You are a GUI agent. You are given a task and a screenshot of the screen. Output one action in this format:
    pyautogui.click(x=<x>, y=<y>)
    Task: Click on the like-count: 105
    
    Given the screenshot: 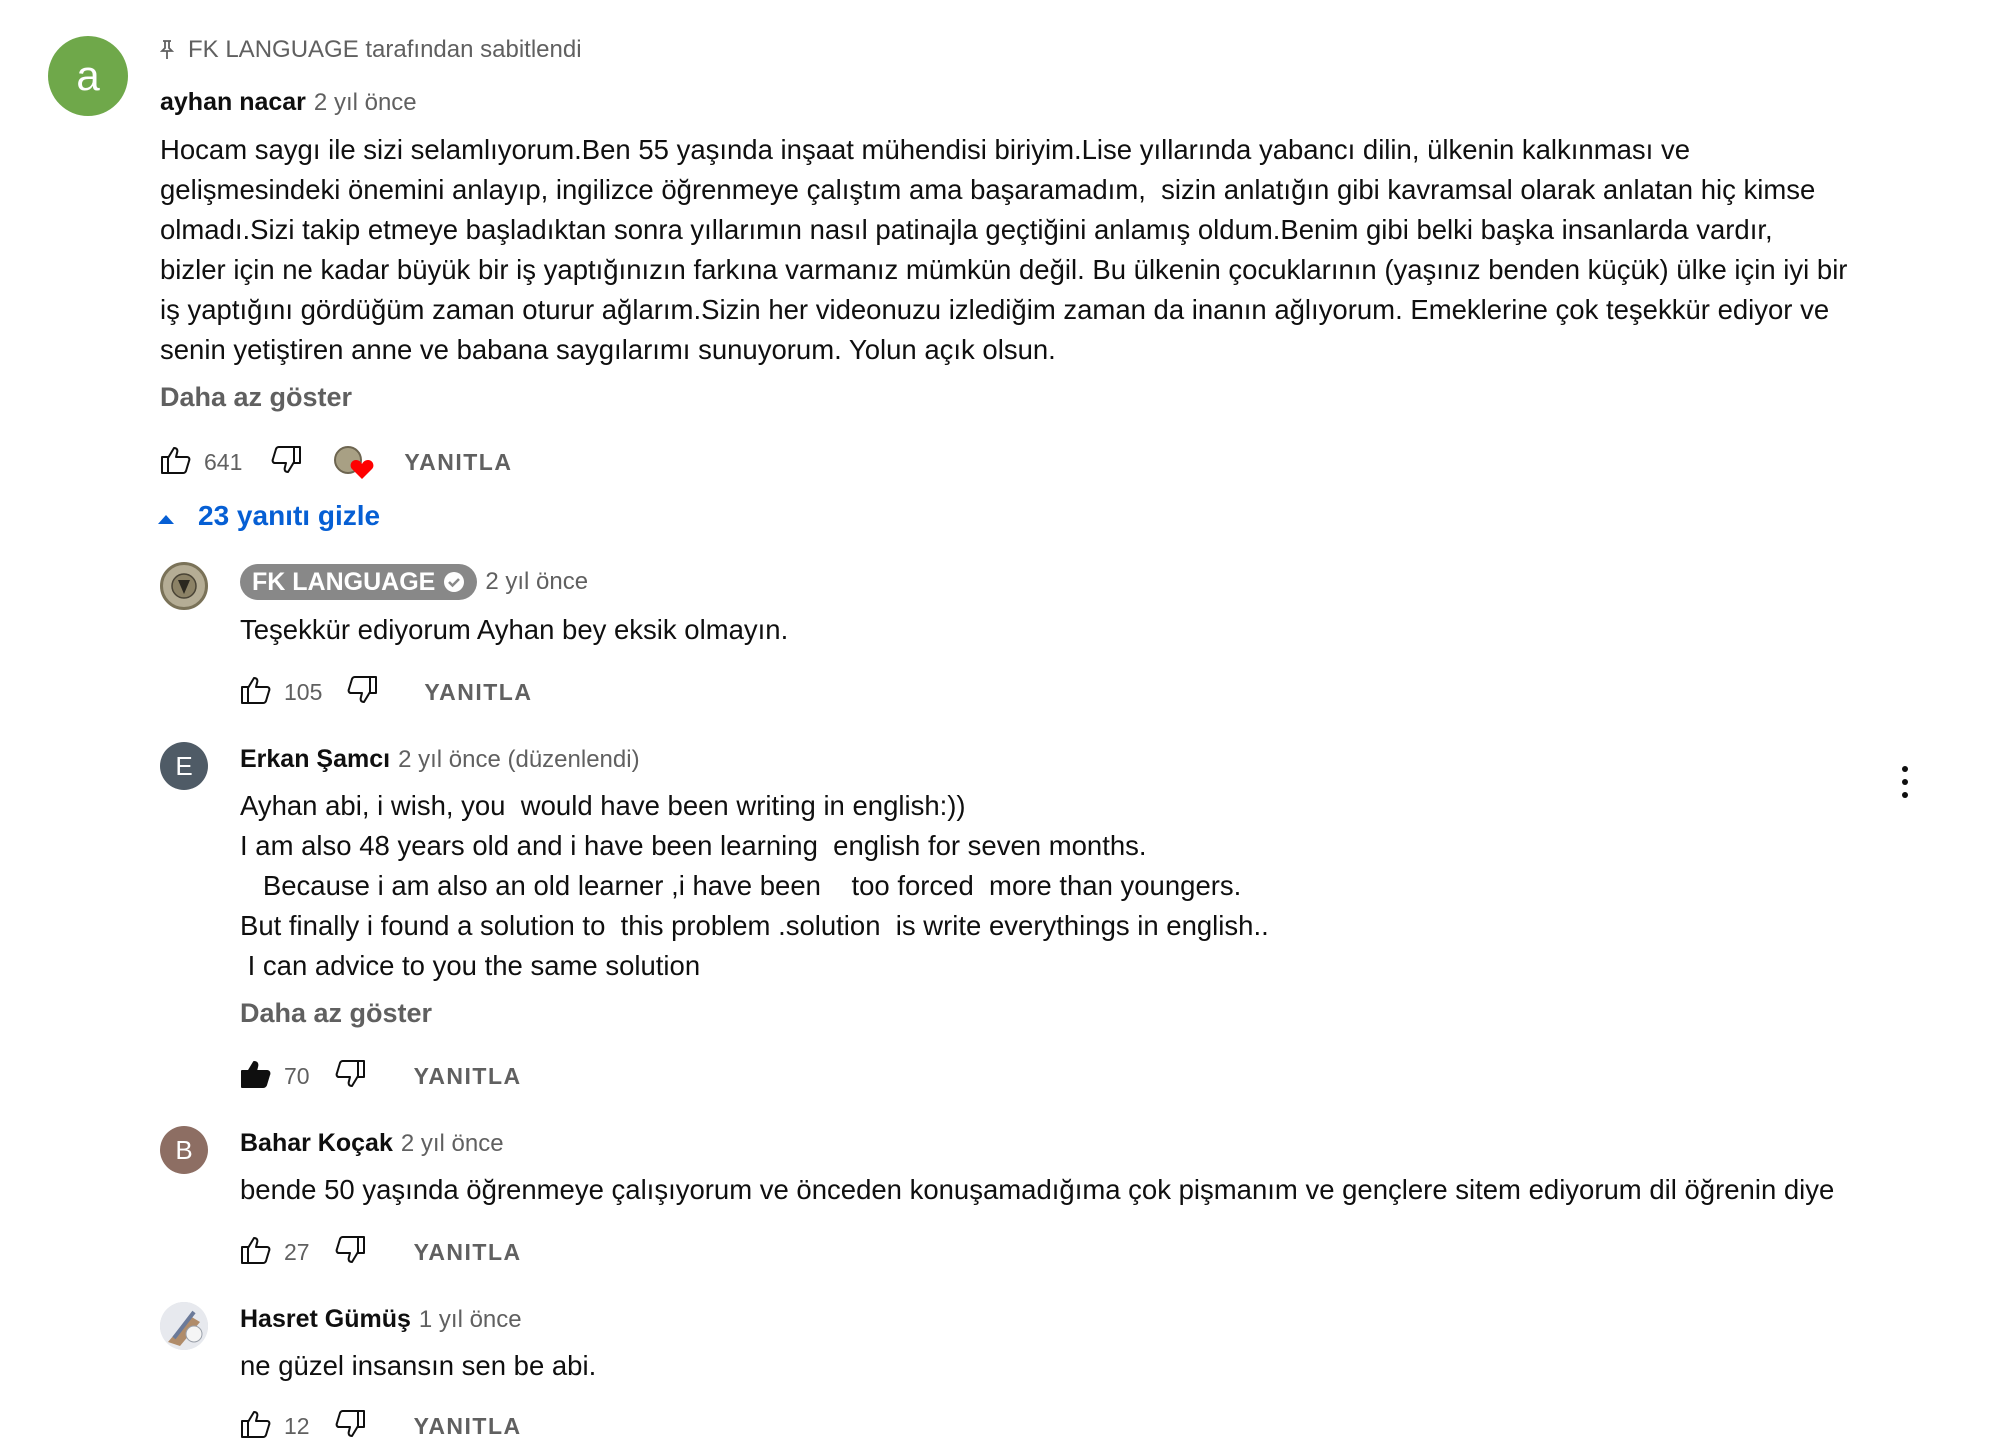 What is the action you would take?
    pyautogui.click(x=303, y=691)
    